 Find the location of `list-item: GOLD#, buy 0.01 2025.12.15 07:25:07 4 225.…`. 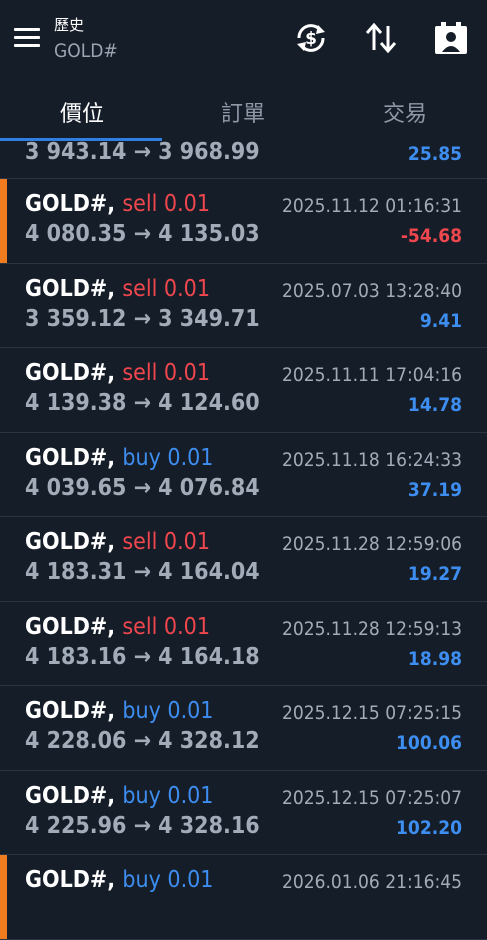

list-item: GOLD#, buy 0.01 2025.12.15 07:25:07 4 225.… is located at coordinates (243, 813).